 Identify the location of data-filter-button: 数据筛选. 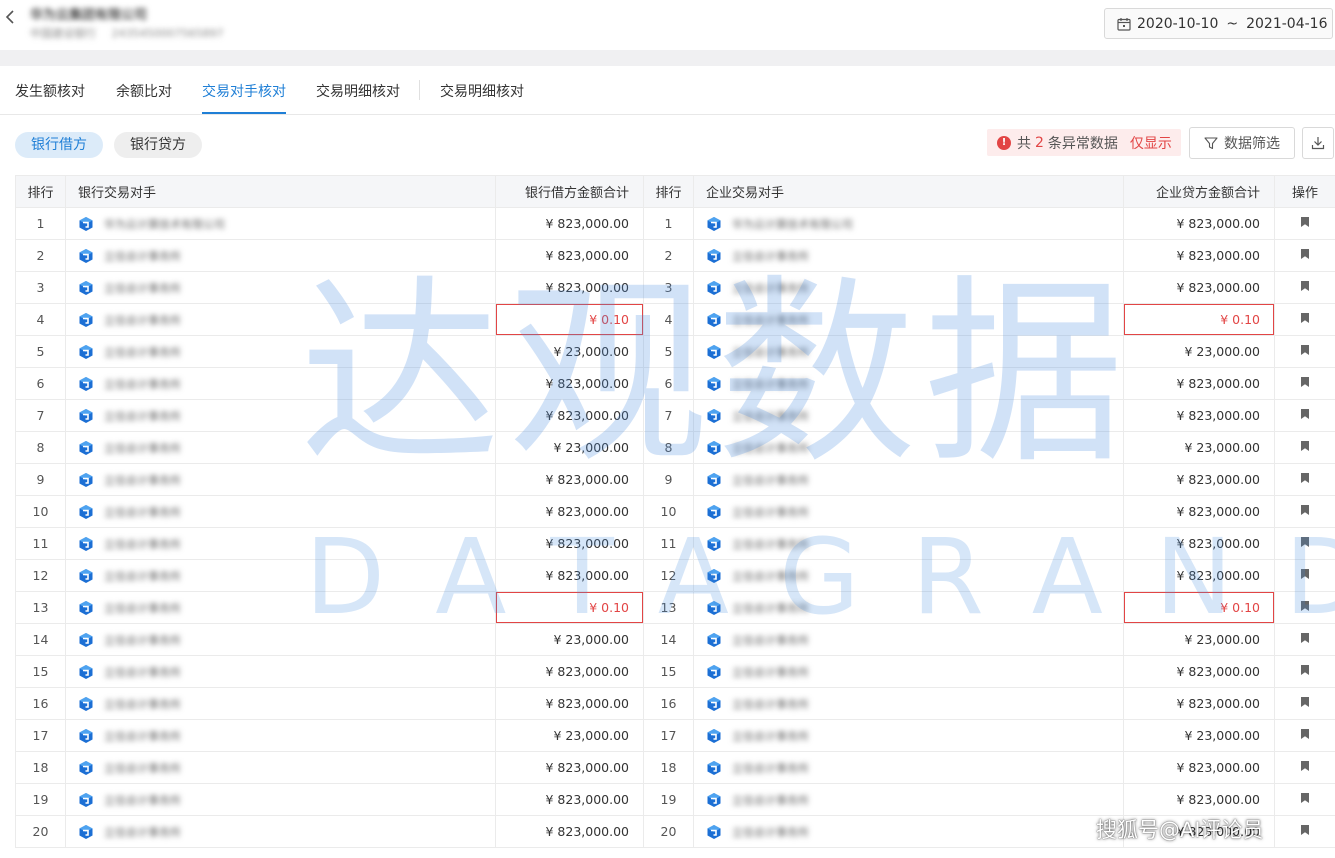
(1242, 143).